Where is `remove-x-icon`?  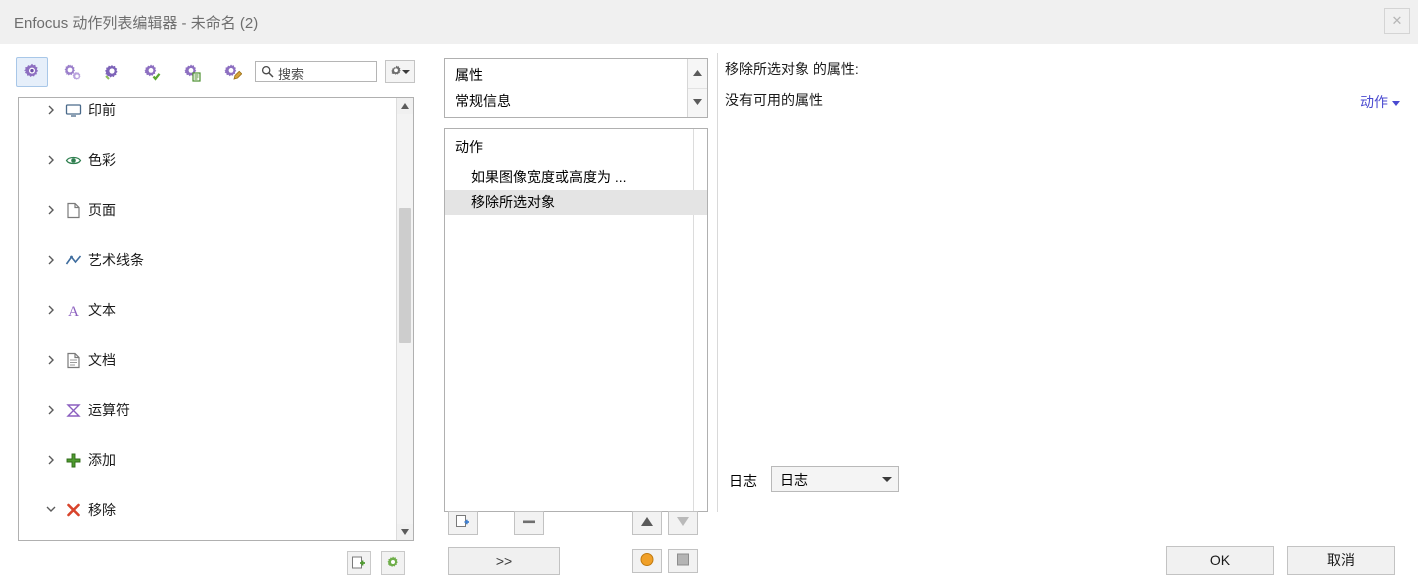
remove-x-icon is located at coordinates (73, 510).